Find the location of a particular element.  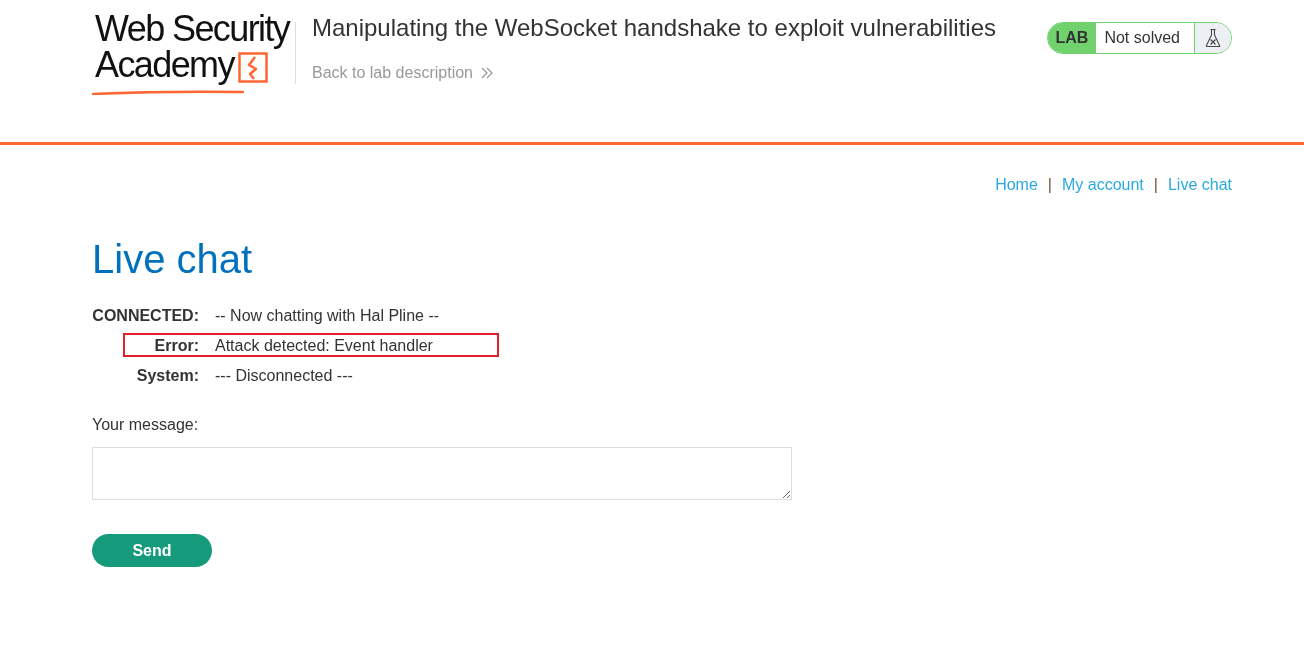

chat-sender: System: is located at coordinates (167, 376).